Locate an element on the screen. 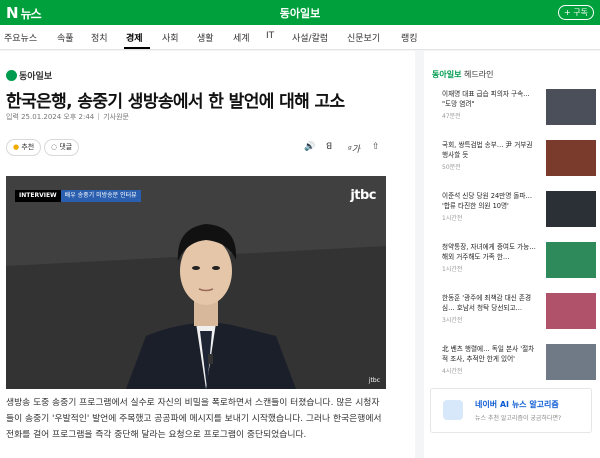 This screenshot has width=600, height=458. audio-icon: 🔊 is located at coordinates (309, 147).